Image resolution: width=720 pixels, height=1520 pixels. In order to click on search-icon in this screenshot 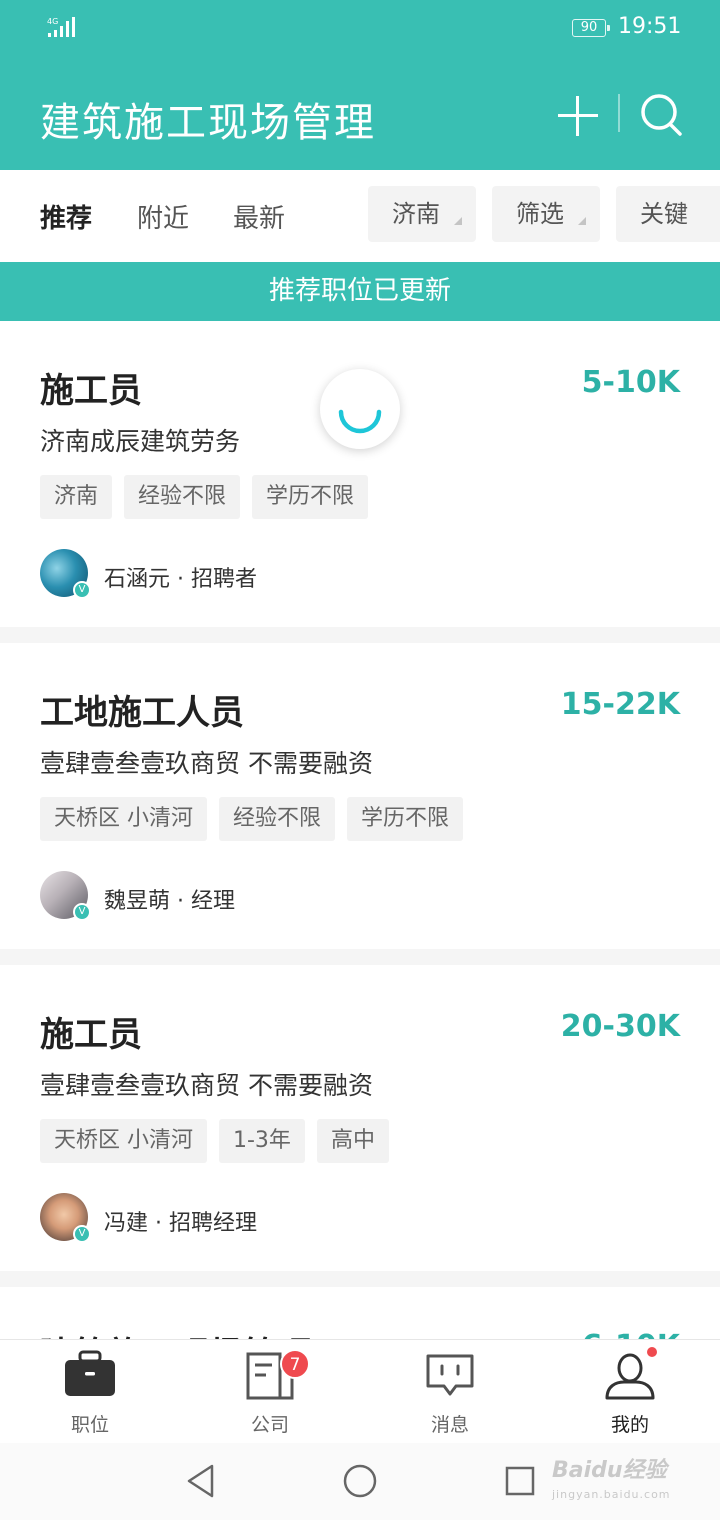, I will do `click(661, 115)`.